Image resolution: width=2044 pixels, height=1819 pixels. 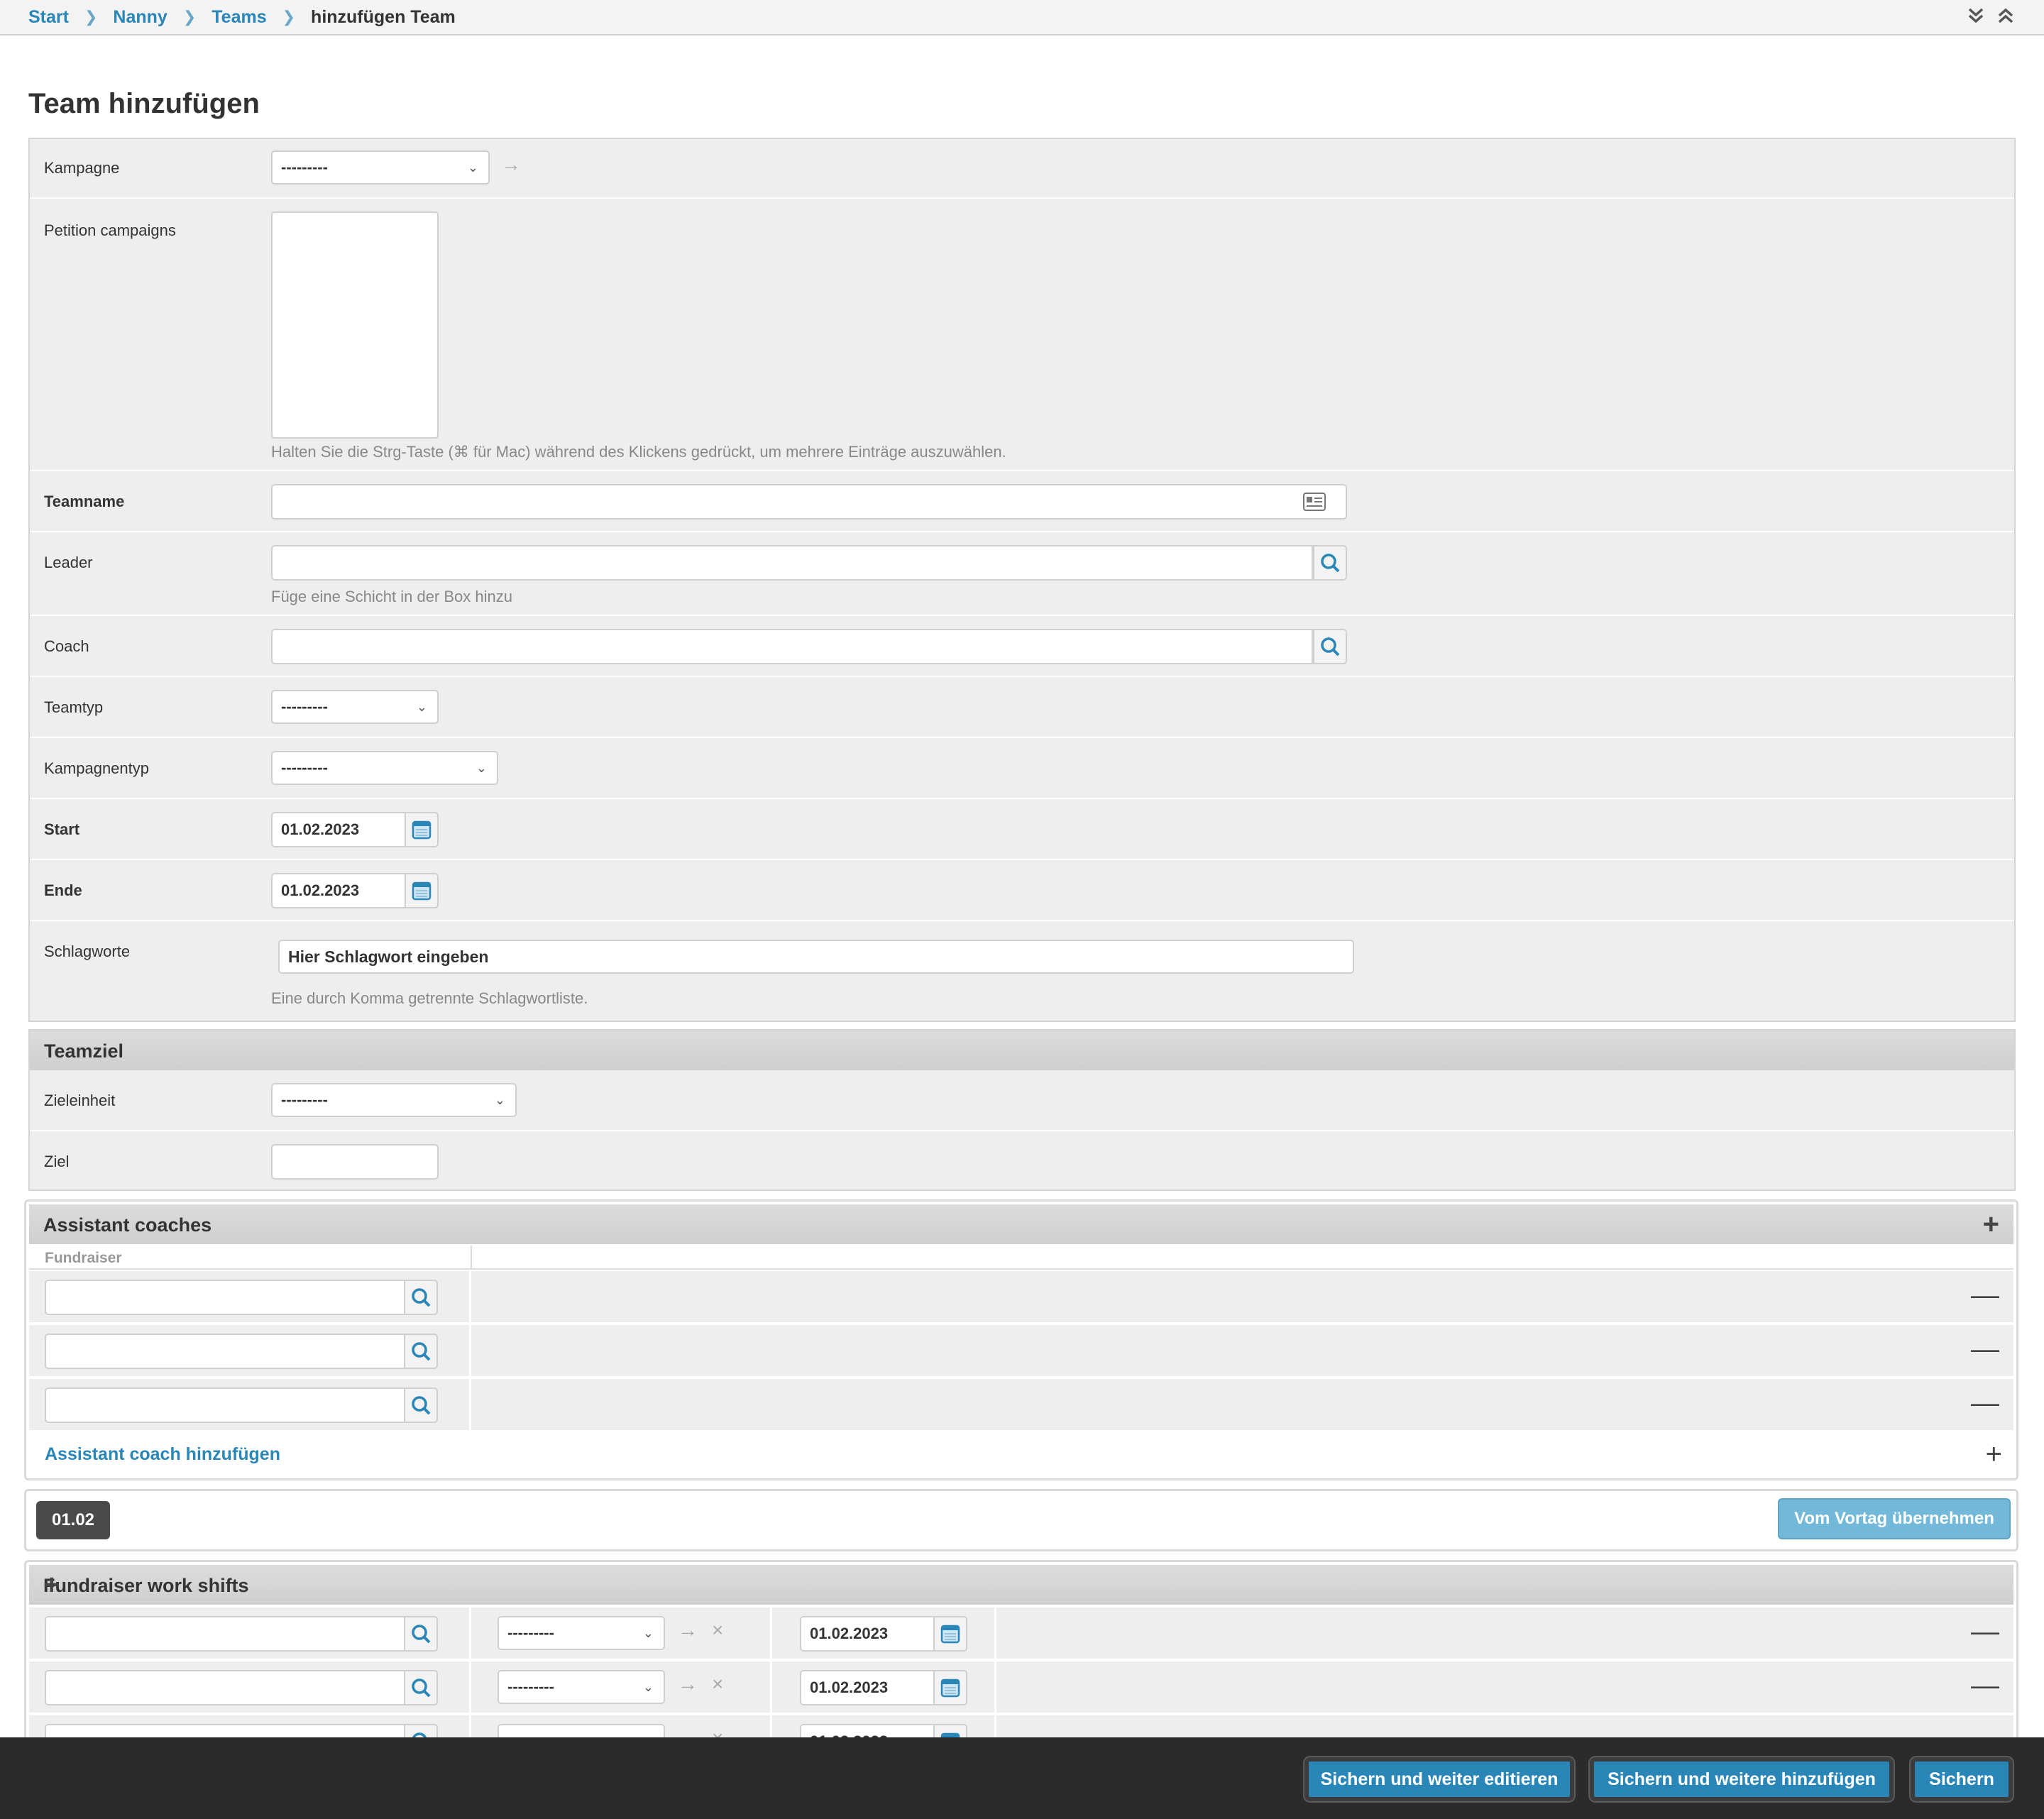 What do you see at coordinates (238, 17) in the screenshot?
I see `breadcrumb-teams: Teams` at bounding box center [238, 17].